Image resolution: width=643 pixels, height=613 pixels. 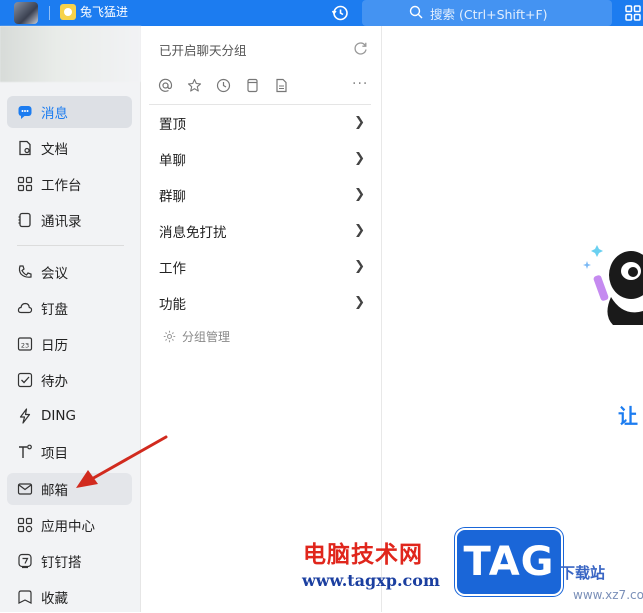 I want to click on sidebar-item-label: 工作台, so click(x=61, y=186).